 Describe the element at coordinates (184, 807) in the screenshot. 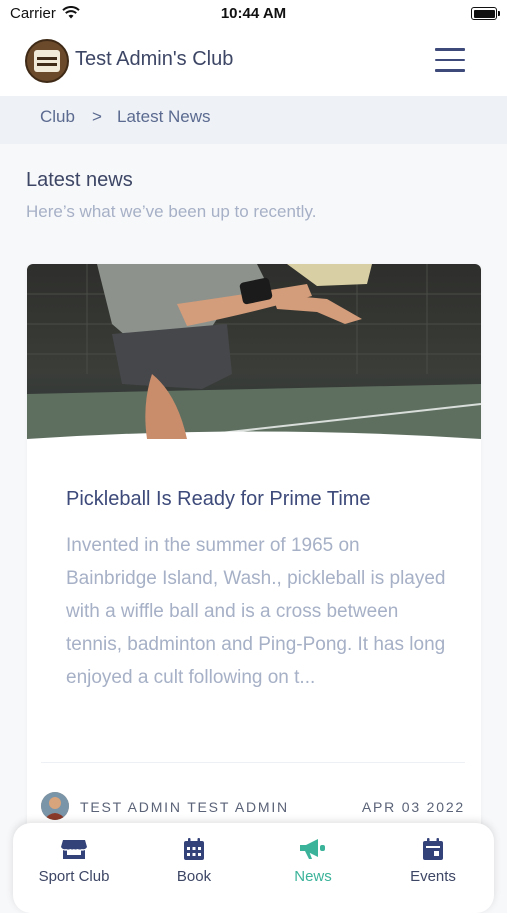

I see `author-name: TEST ADMIN TEST ADMIN` at that location.